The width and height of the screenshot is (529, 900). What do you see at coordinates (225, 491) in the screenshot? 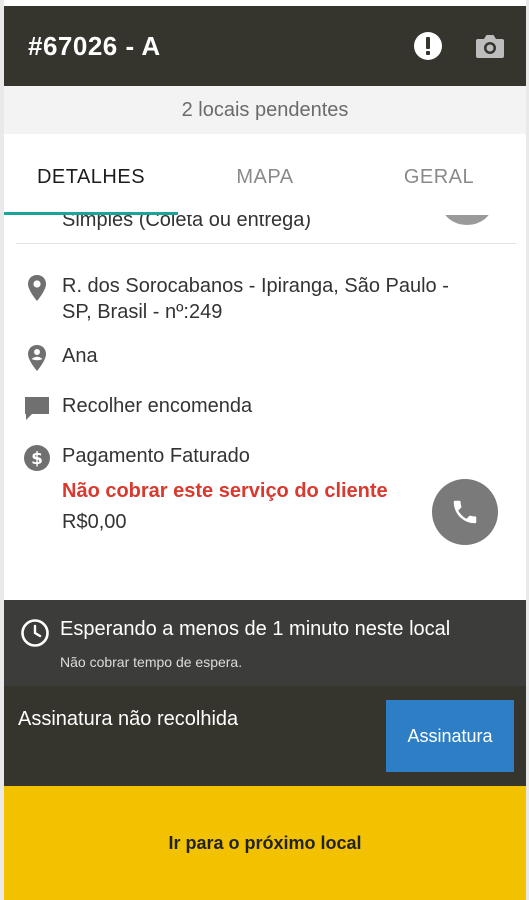
I see `no-charge-warning: Não cobrar este serviço do cliente` at bounding box center [225, 491].